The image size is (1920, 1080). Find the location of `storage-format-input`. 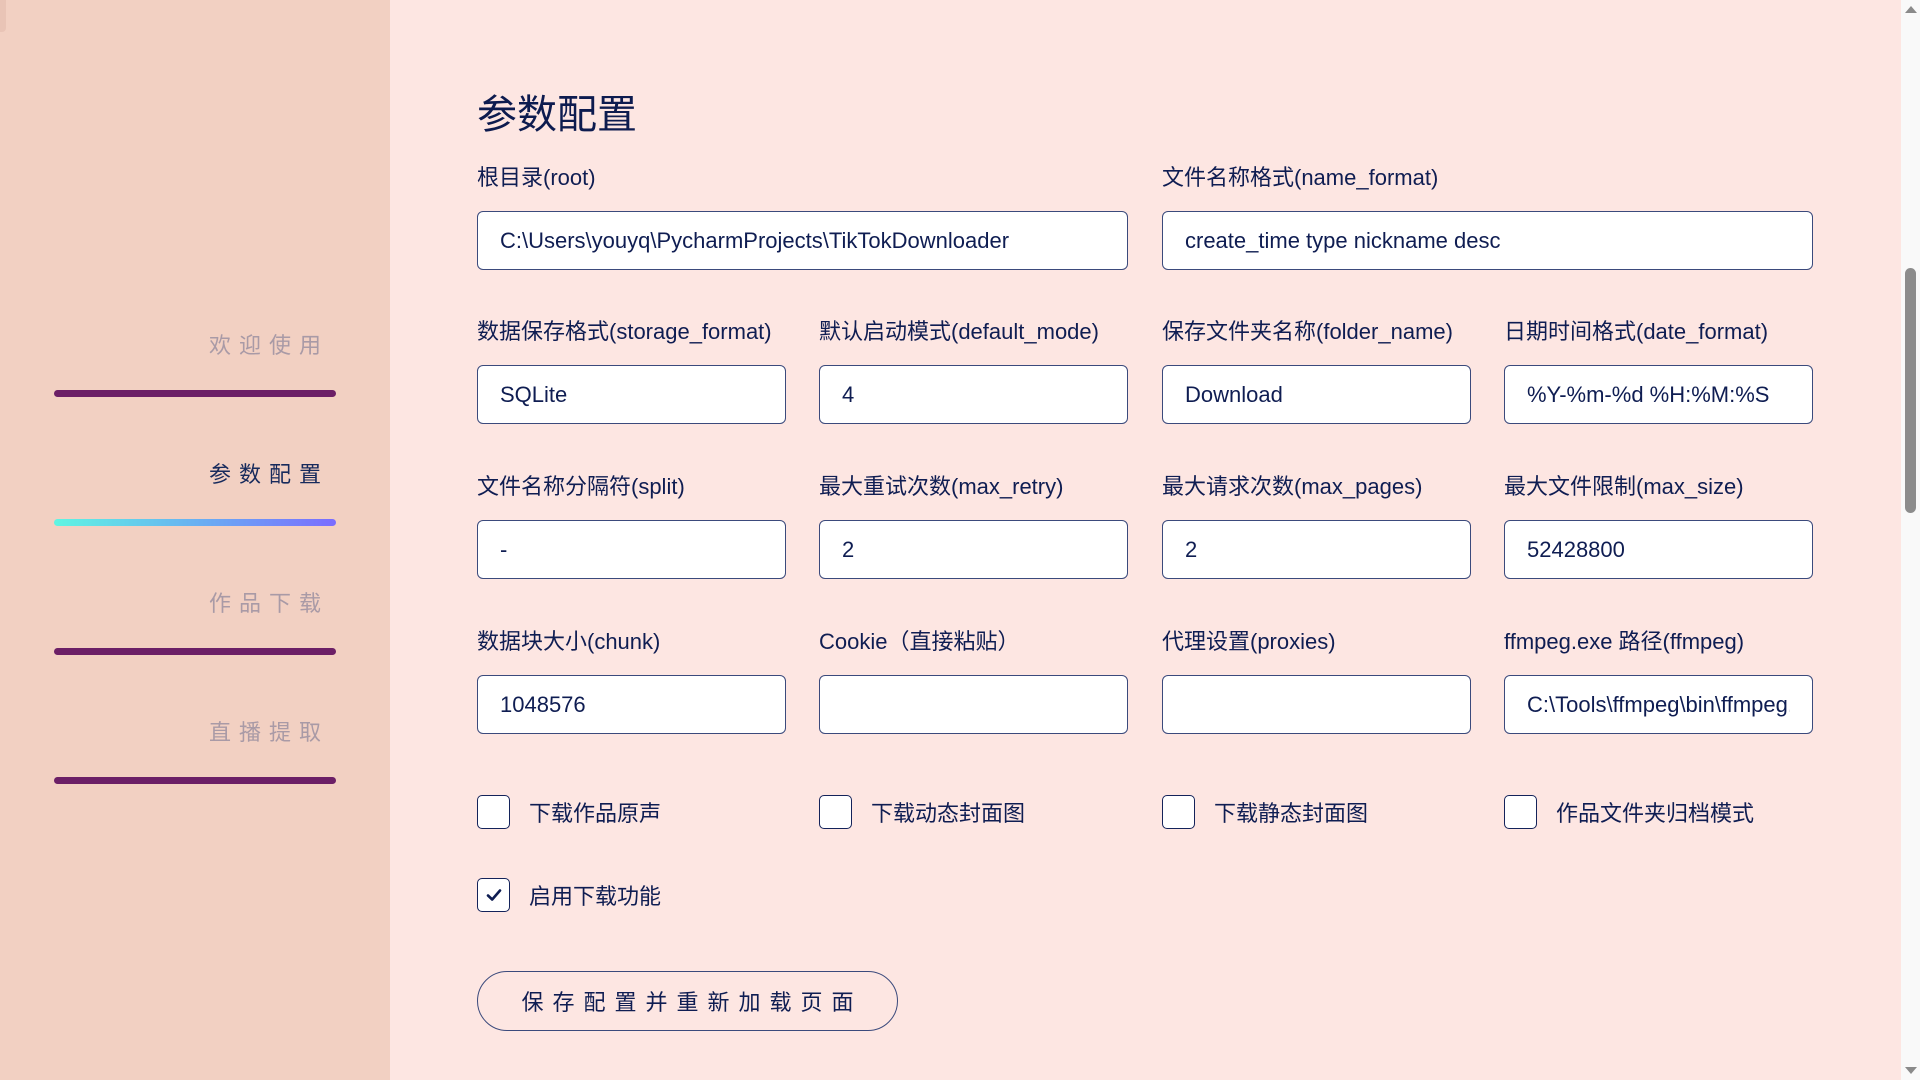

storage-format-input is located at coordinates (631, 394).